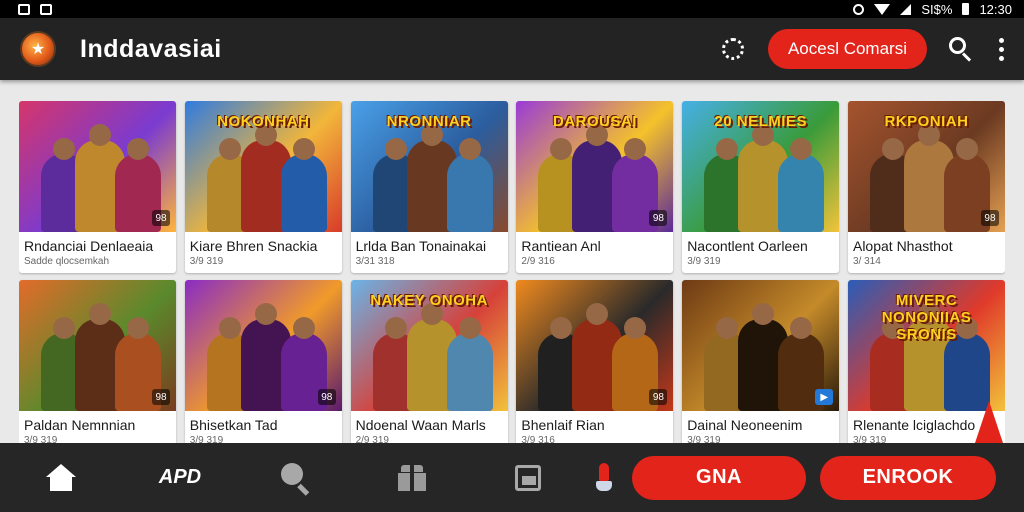 The image size is (1024, 512). Describe the element at coordinates (429, 300) in the screenshot. I see `game-banner-text: NAKEY ONOHA` at that location.